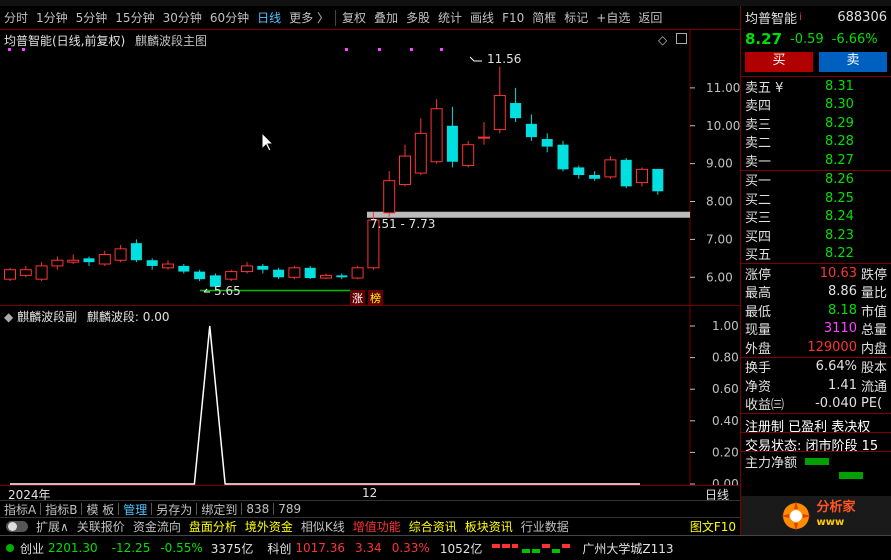 Image resolution: width=891 pixels, height=560 pixels. Describe the element at coordinates (816, 180) in the screenshot. I see `bid-row: 买一 8.26` at that location.